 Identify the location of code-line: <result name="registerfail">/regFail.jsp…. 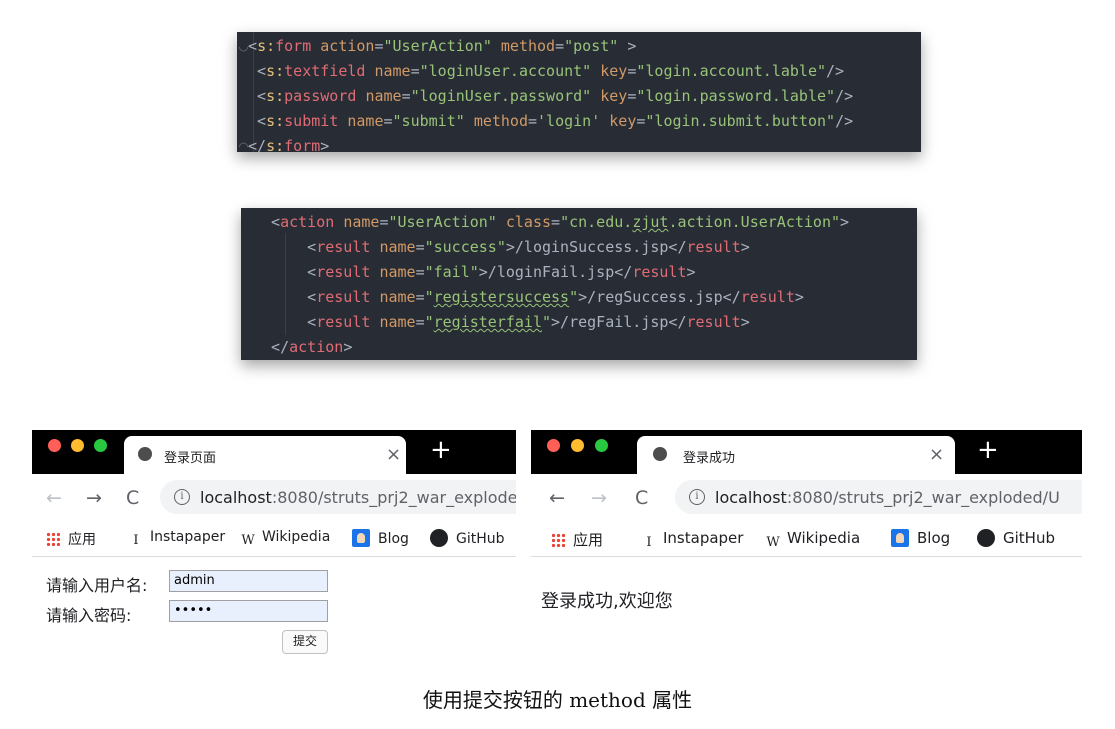
(501, 322).